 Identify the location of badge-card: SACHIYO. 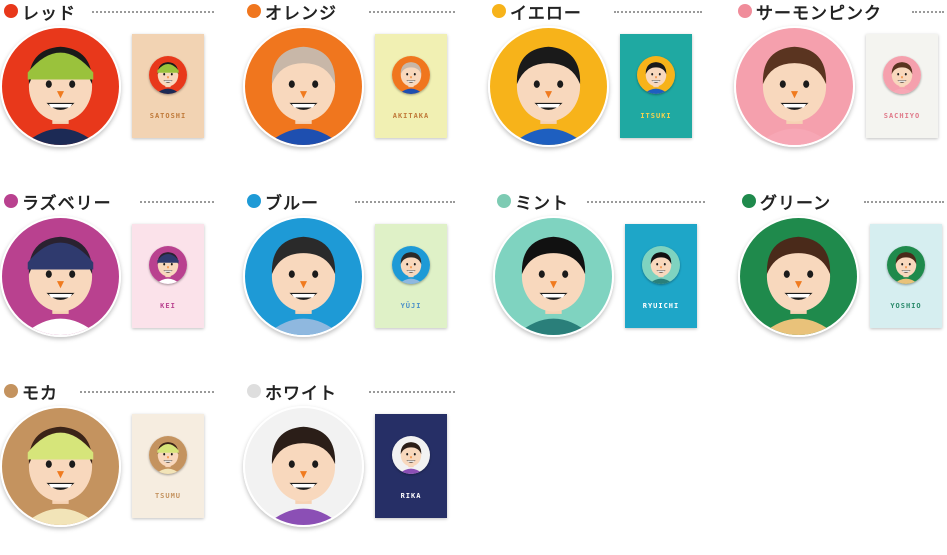
(902, 86).